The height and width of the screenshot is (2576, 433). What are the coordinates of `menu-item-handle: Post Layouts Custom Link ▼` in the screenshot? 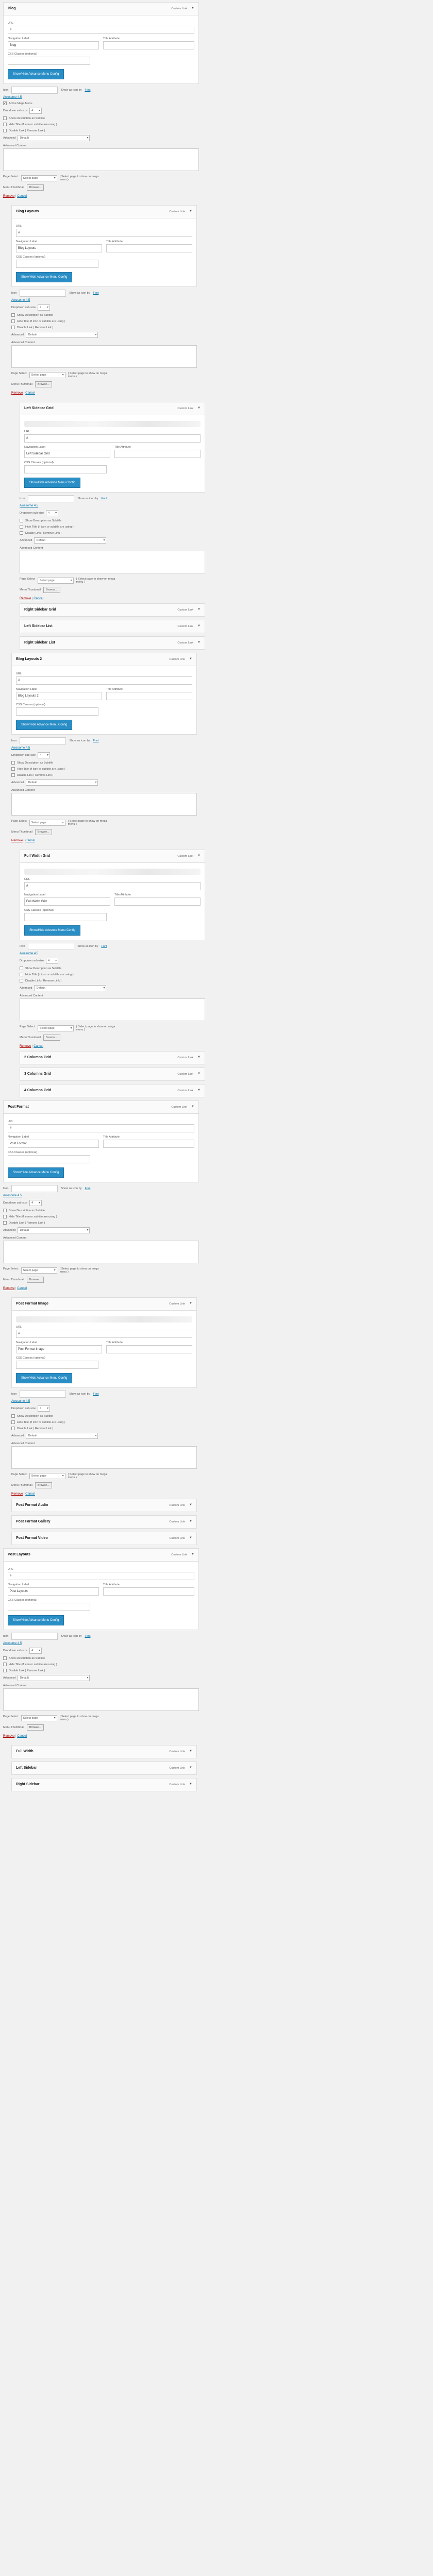 It's located at (101, 1555).